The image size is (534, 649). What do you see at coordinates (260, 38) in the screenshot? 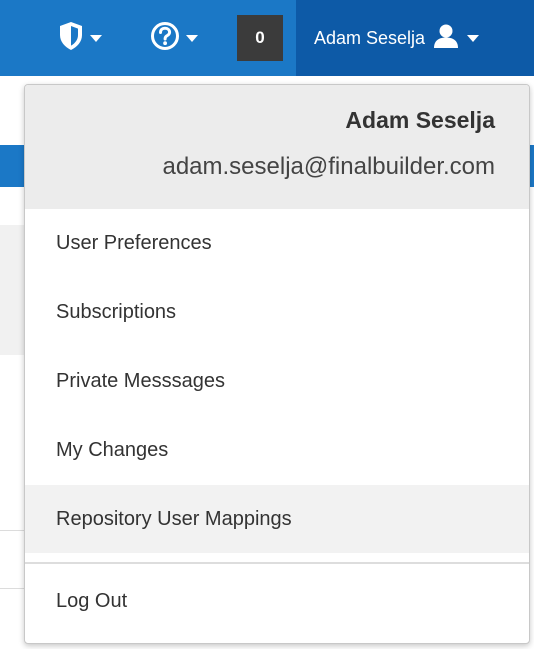
I see `notification-count-badge: 0` at bounding box center [260, 38].